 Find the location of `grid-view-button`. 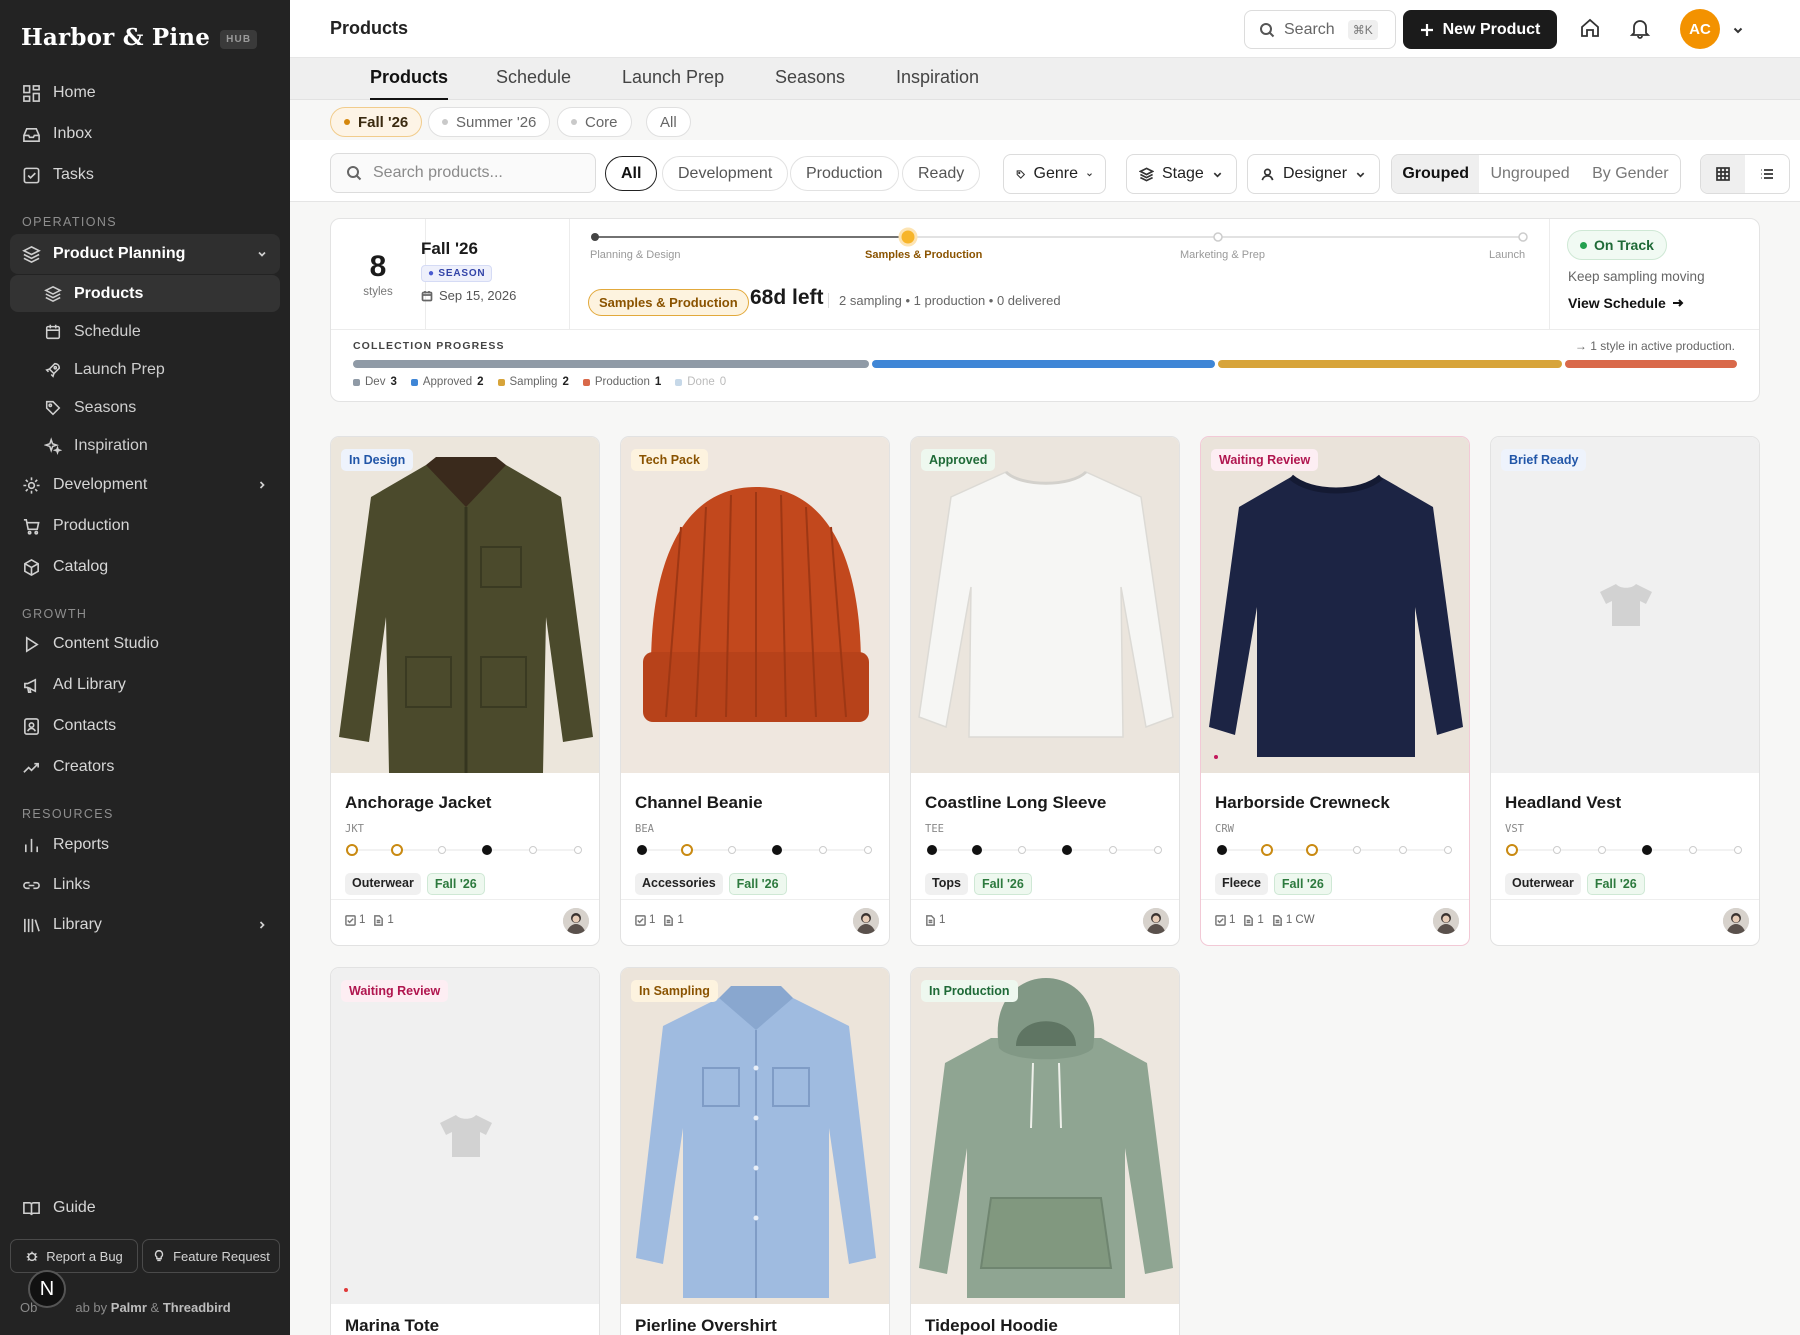

grid-view-button is located at coordinates (1723, 174).